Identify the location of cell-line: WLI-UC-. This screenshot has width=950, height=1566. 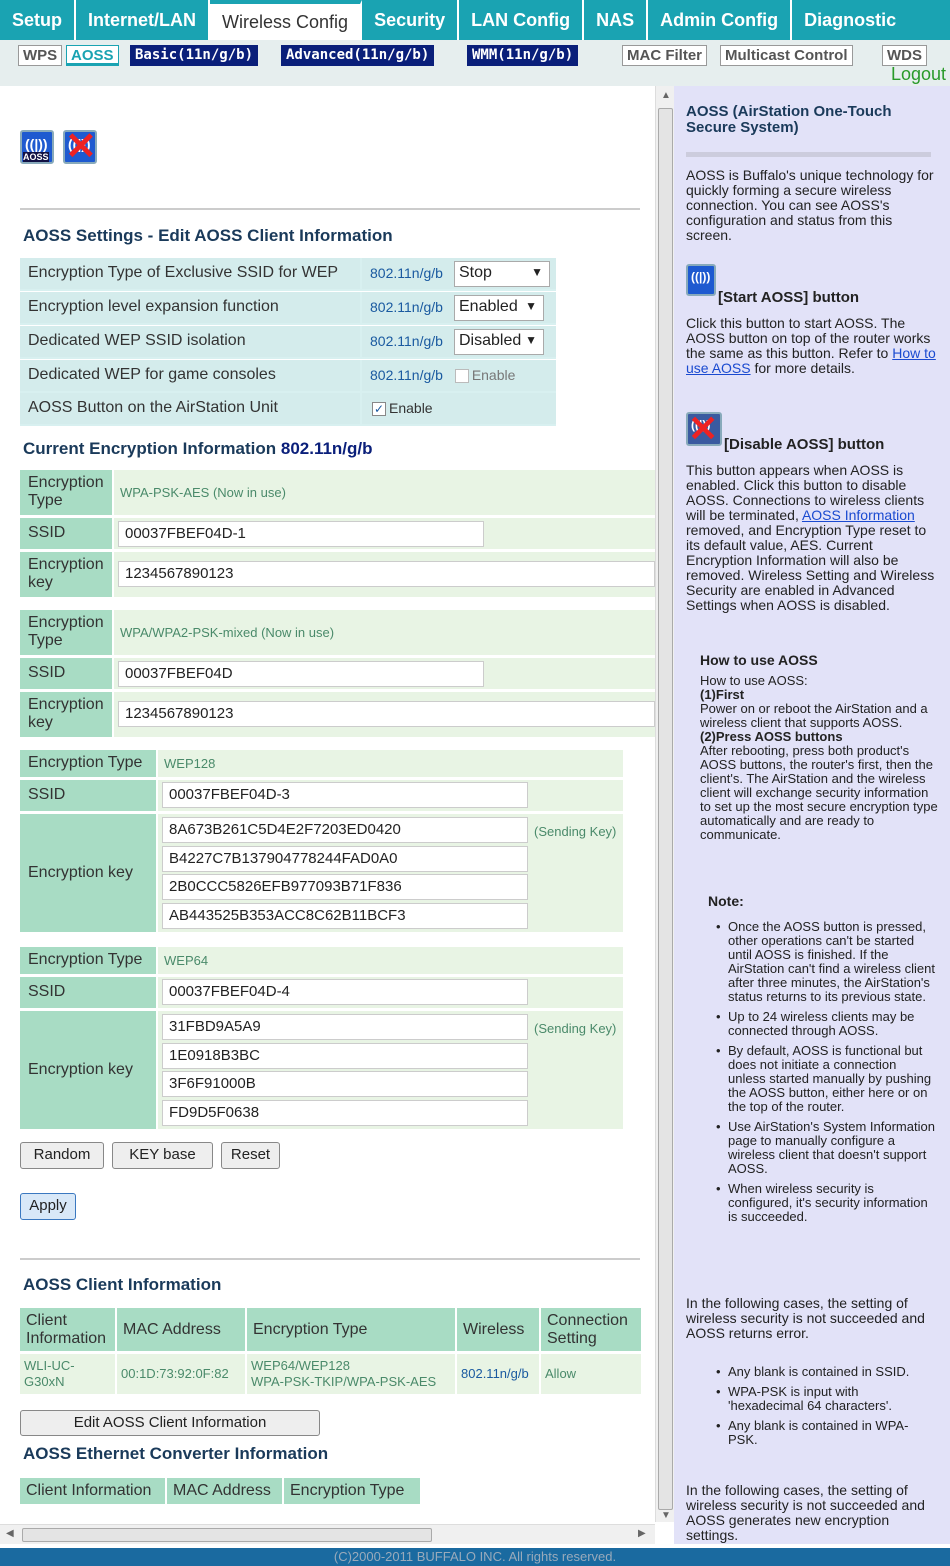
(49, 1365).